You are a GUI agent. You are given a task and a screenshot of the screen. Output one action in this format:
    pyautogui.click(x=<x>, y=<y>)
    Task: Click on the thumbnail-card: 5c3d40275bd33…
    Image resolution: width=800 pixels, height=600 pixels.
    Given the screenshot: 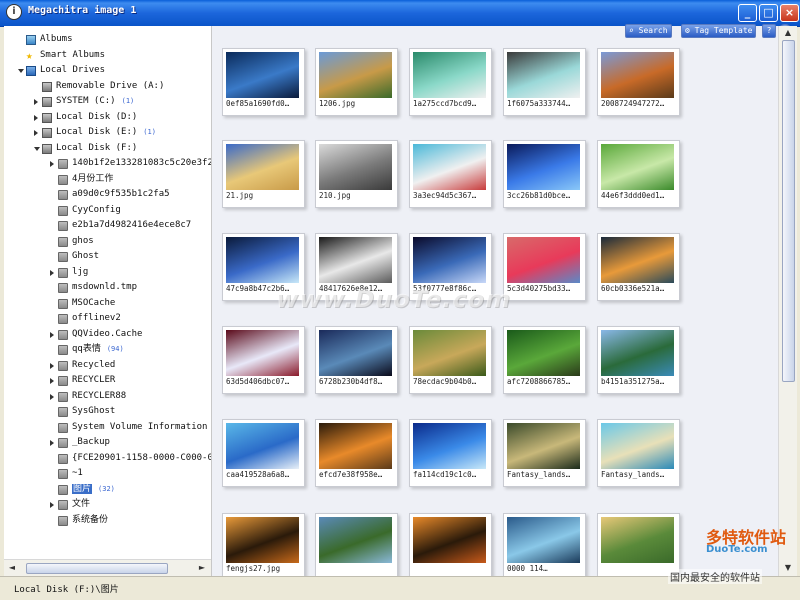 What is the action you would take?
    pyautogui.click(x=544, y=267)
    